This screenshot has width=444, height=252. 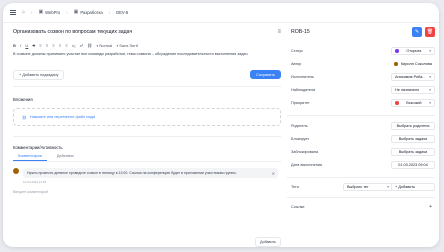 I want to click on field-assignee: Исполнитель Анисимов Роба... ▾, so click(x=363, y=77).